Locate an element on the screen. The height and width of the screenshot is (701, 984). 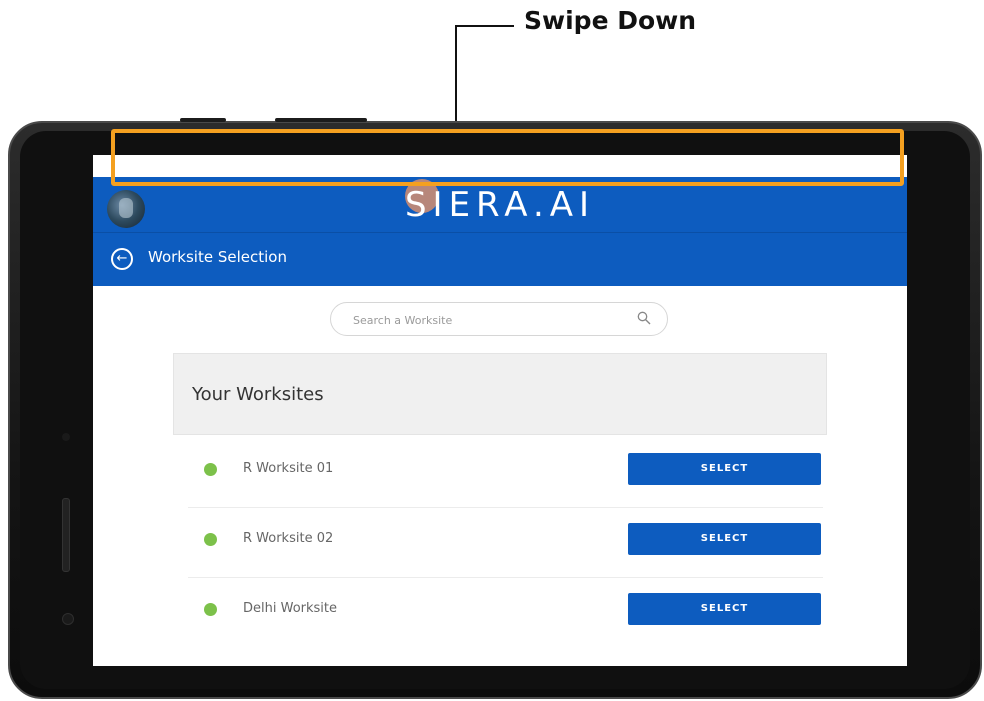
sensor-icon is located at coordinates (66, 437).